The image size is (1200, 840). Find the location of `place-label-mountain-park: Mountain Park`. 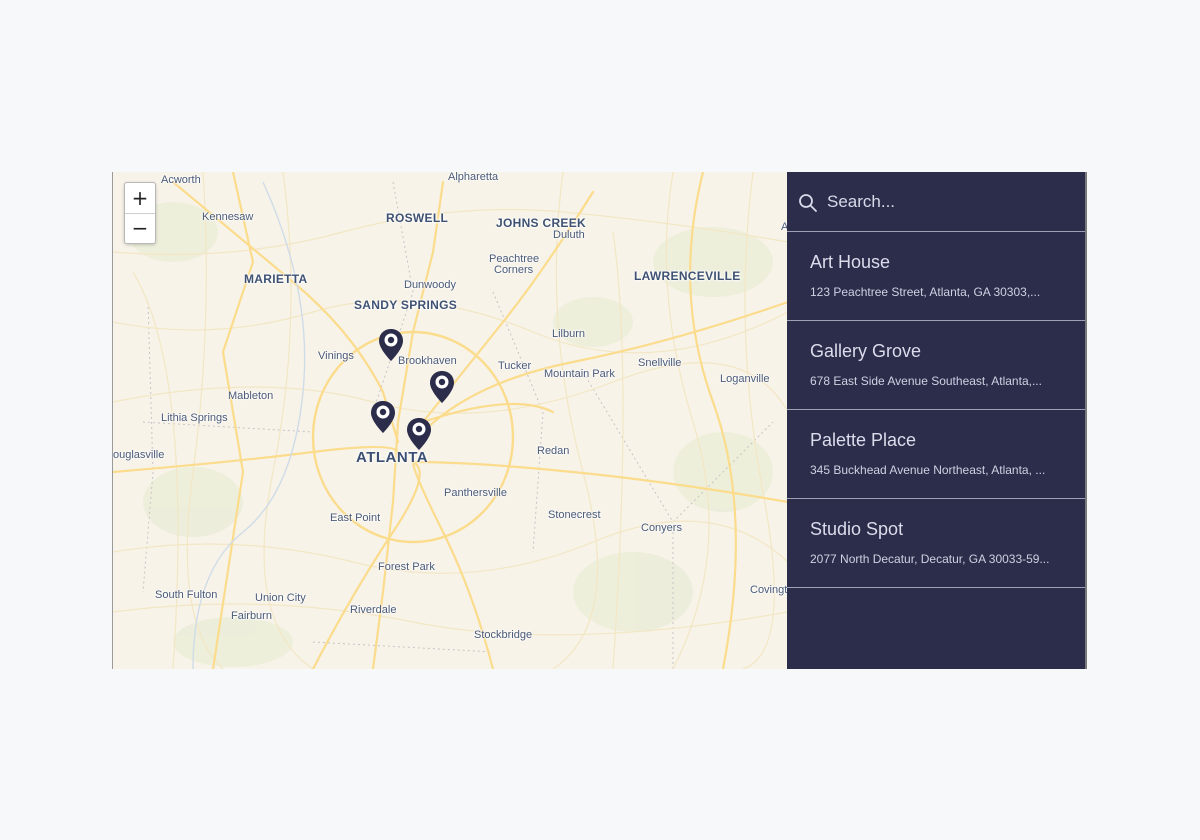

place-label-mountain-park: Mountain Park is located at coordinates (579, 374).